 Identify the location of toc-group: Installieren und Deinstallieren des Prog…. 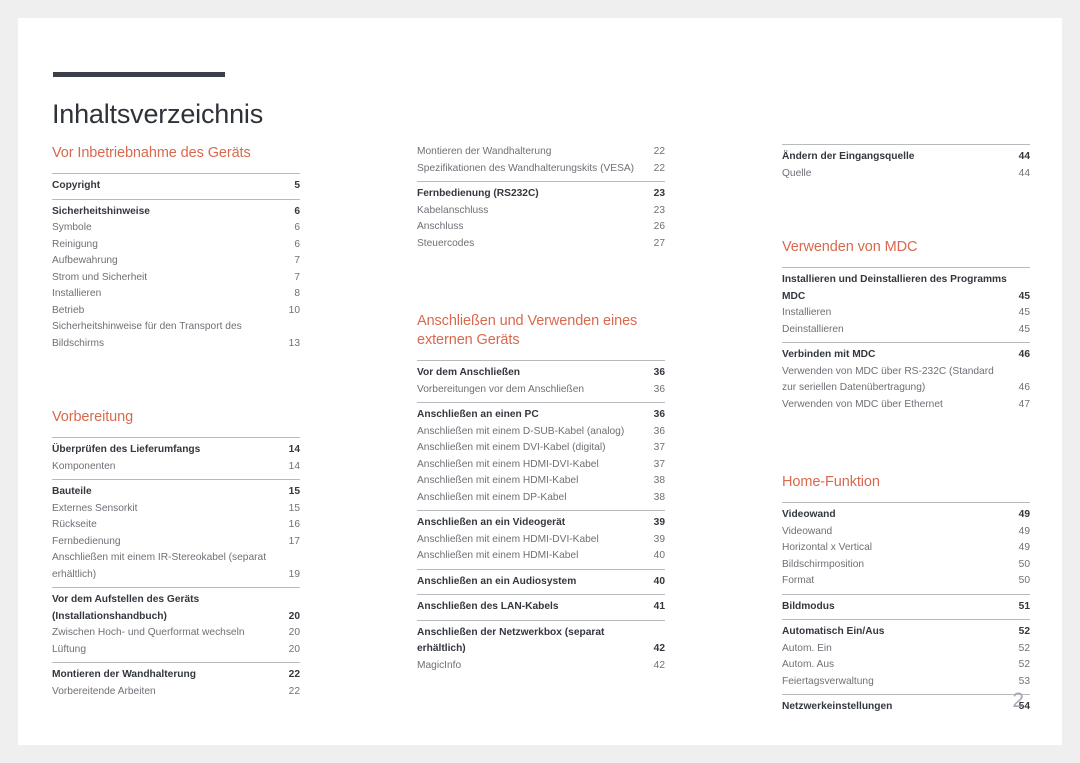
(906, 304).